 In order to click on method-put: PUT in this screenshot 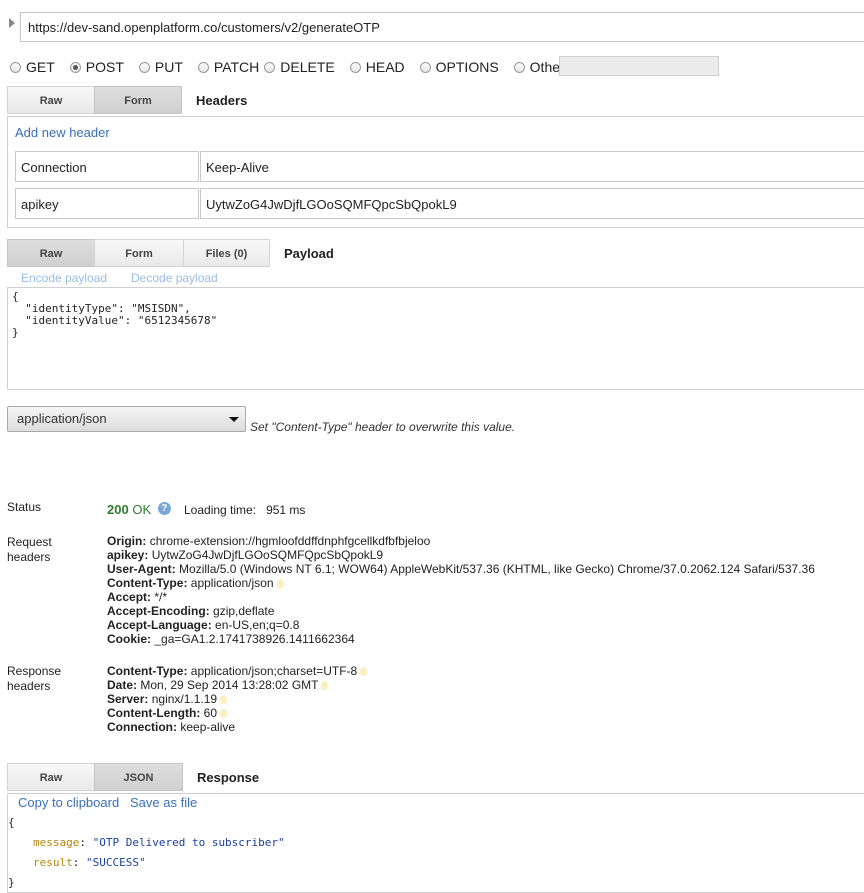, I will do `click(160, 67)`.